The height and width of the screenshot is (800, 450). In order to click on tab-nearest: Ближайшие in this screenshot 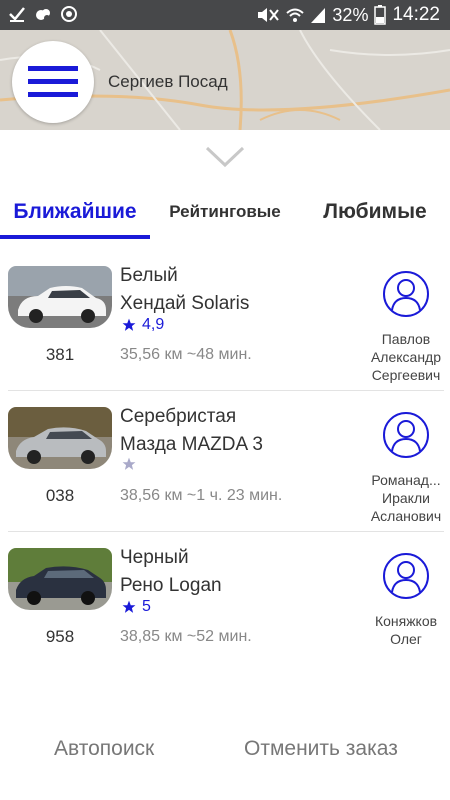, I will do `click(75, 212)`.